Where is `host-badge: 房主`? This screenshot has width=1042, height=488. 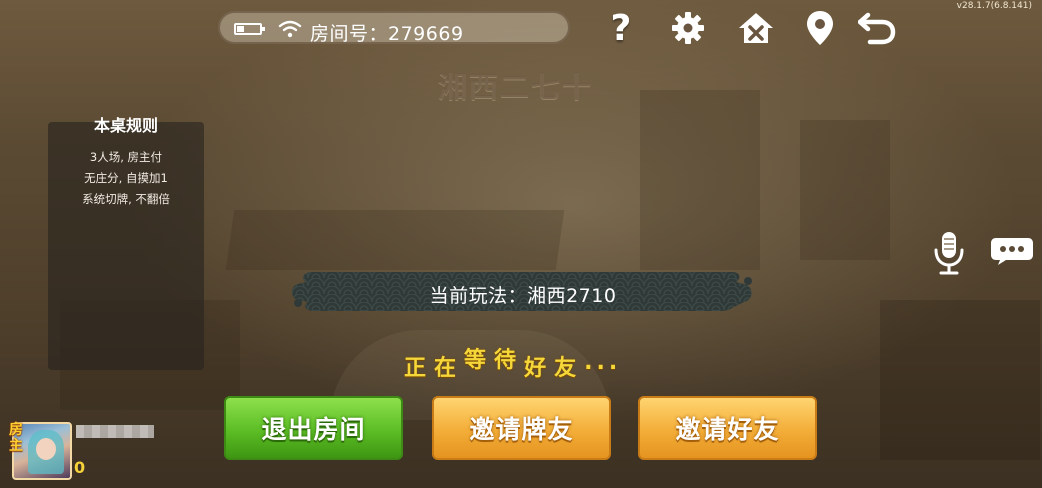
host-badge: 房主 is located at coordinates (16, 438).